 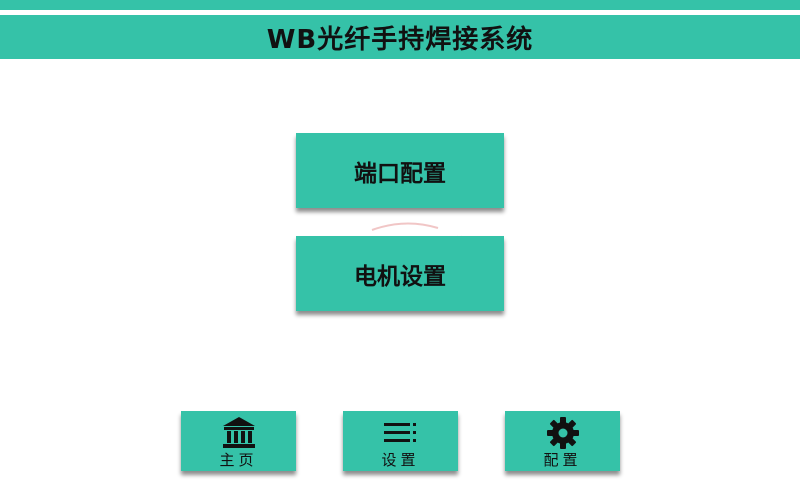 What do you see at coordinates (400, 433) in the screenshot?
I see `list-icon` at bounding box center [400, 433].